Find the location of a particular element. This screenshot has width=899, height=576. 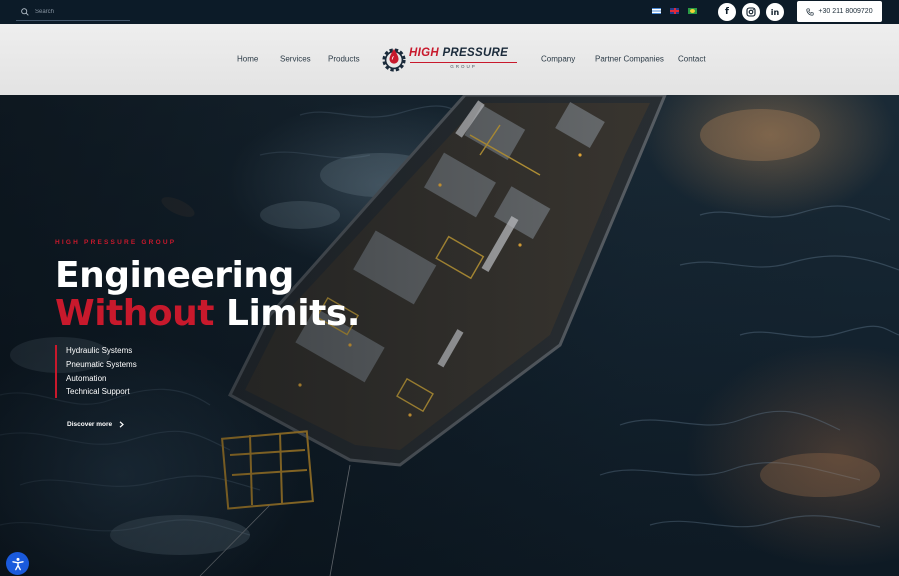

logo-divider is located at coordinates (463, 62).